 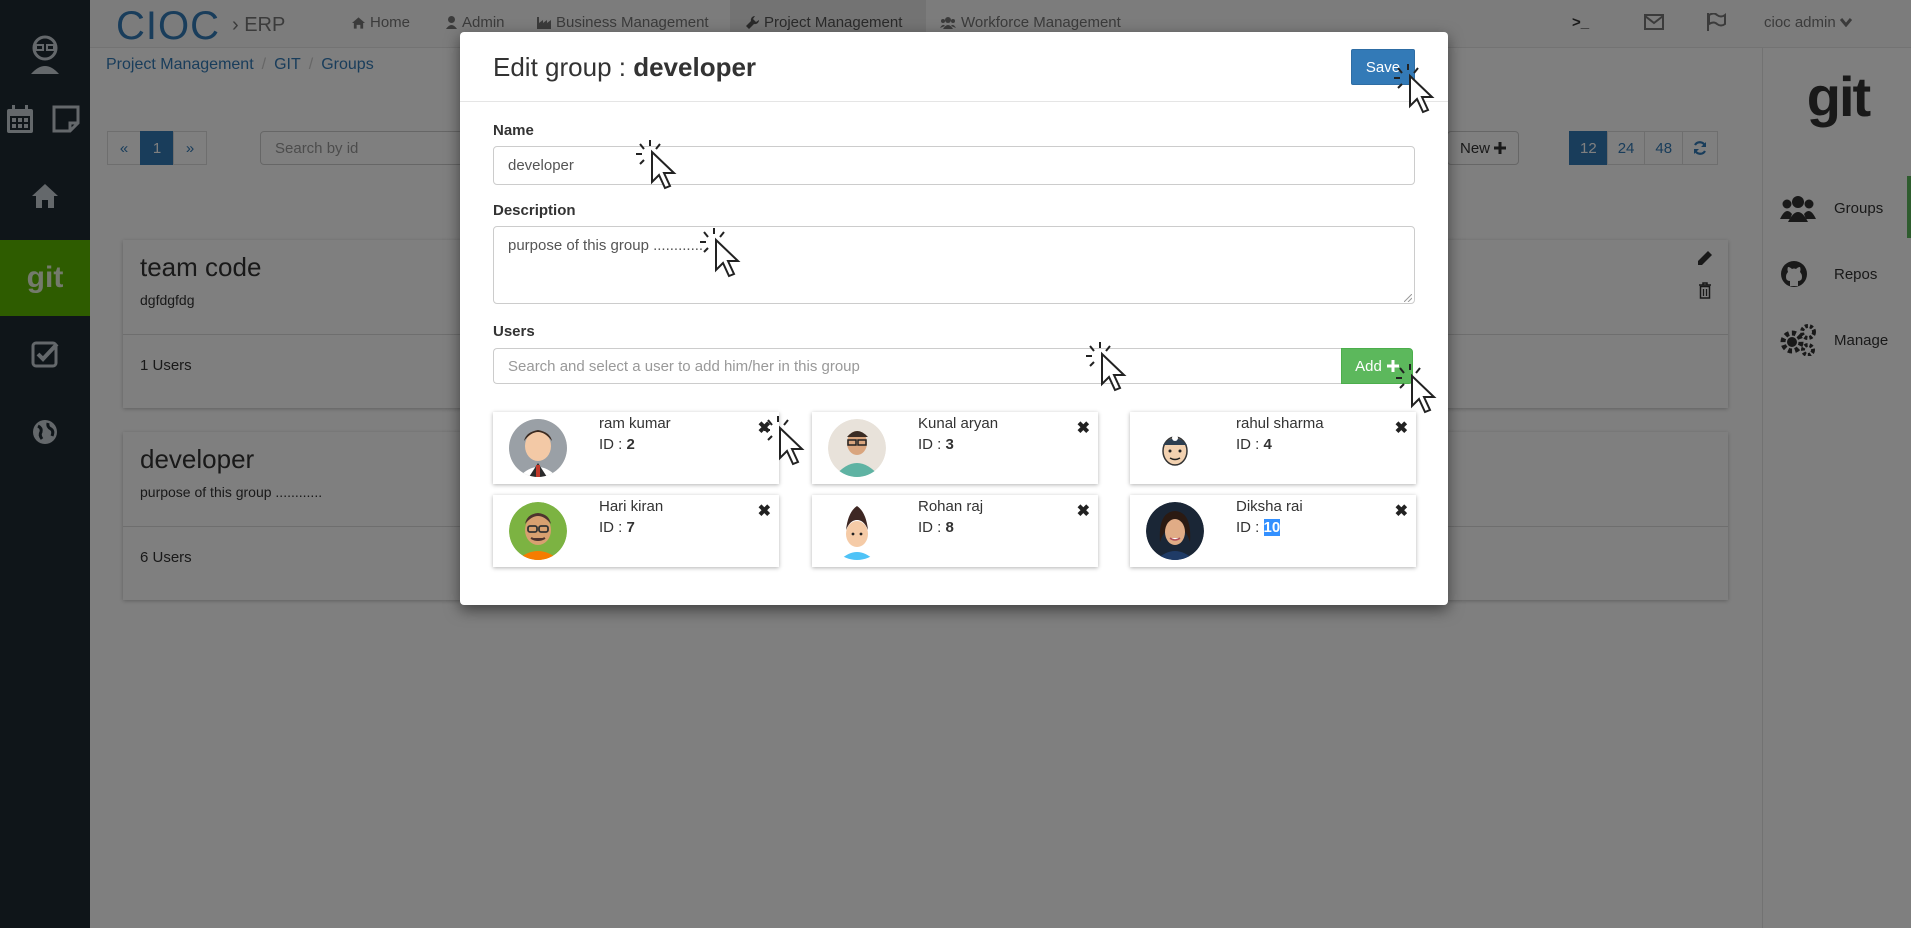 What do you see at coordinates (630, 444) in the screenshot?
I see `user-id-value: 2` at bounding box center [630, 444].